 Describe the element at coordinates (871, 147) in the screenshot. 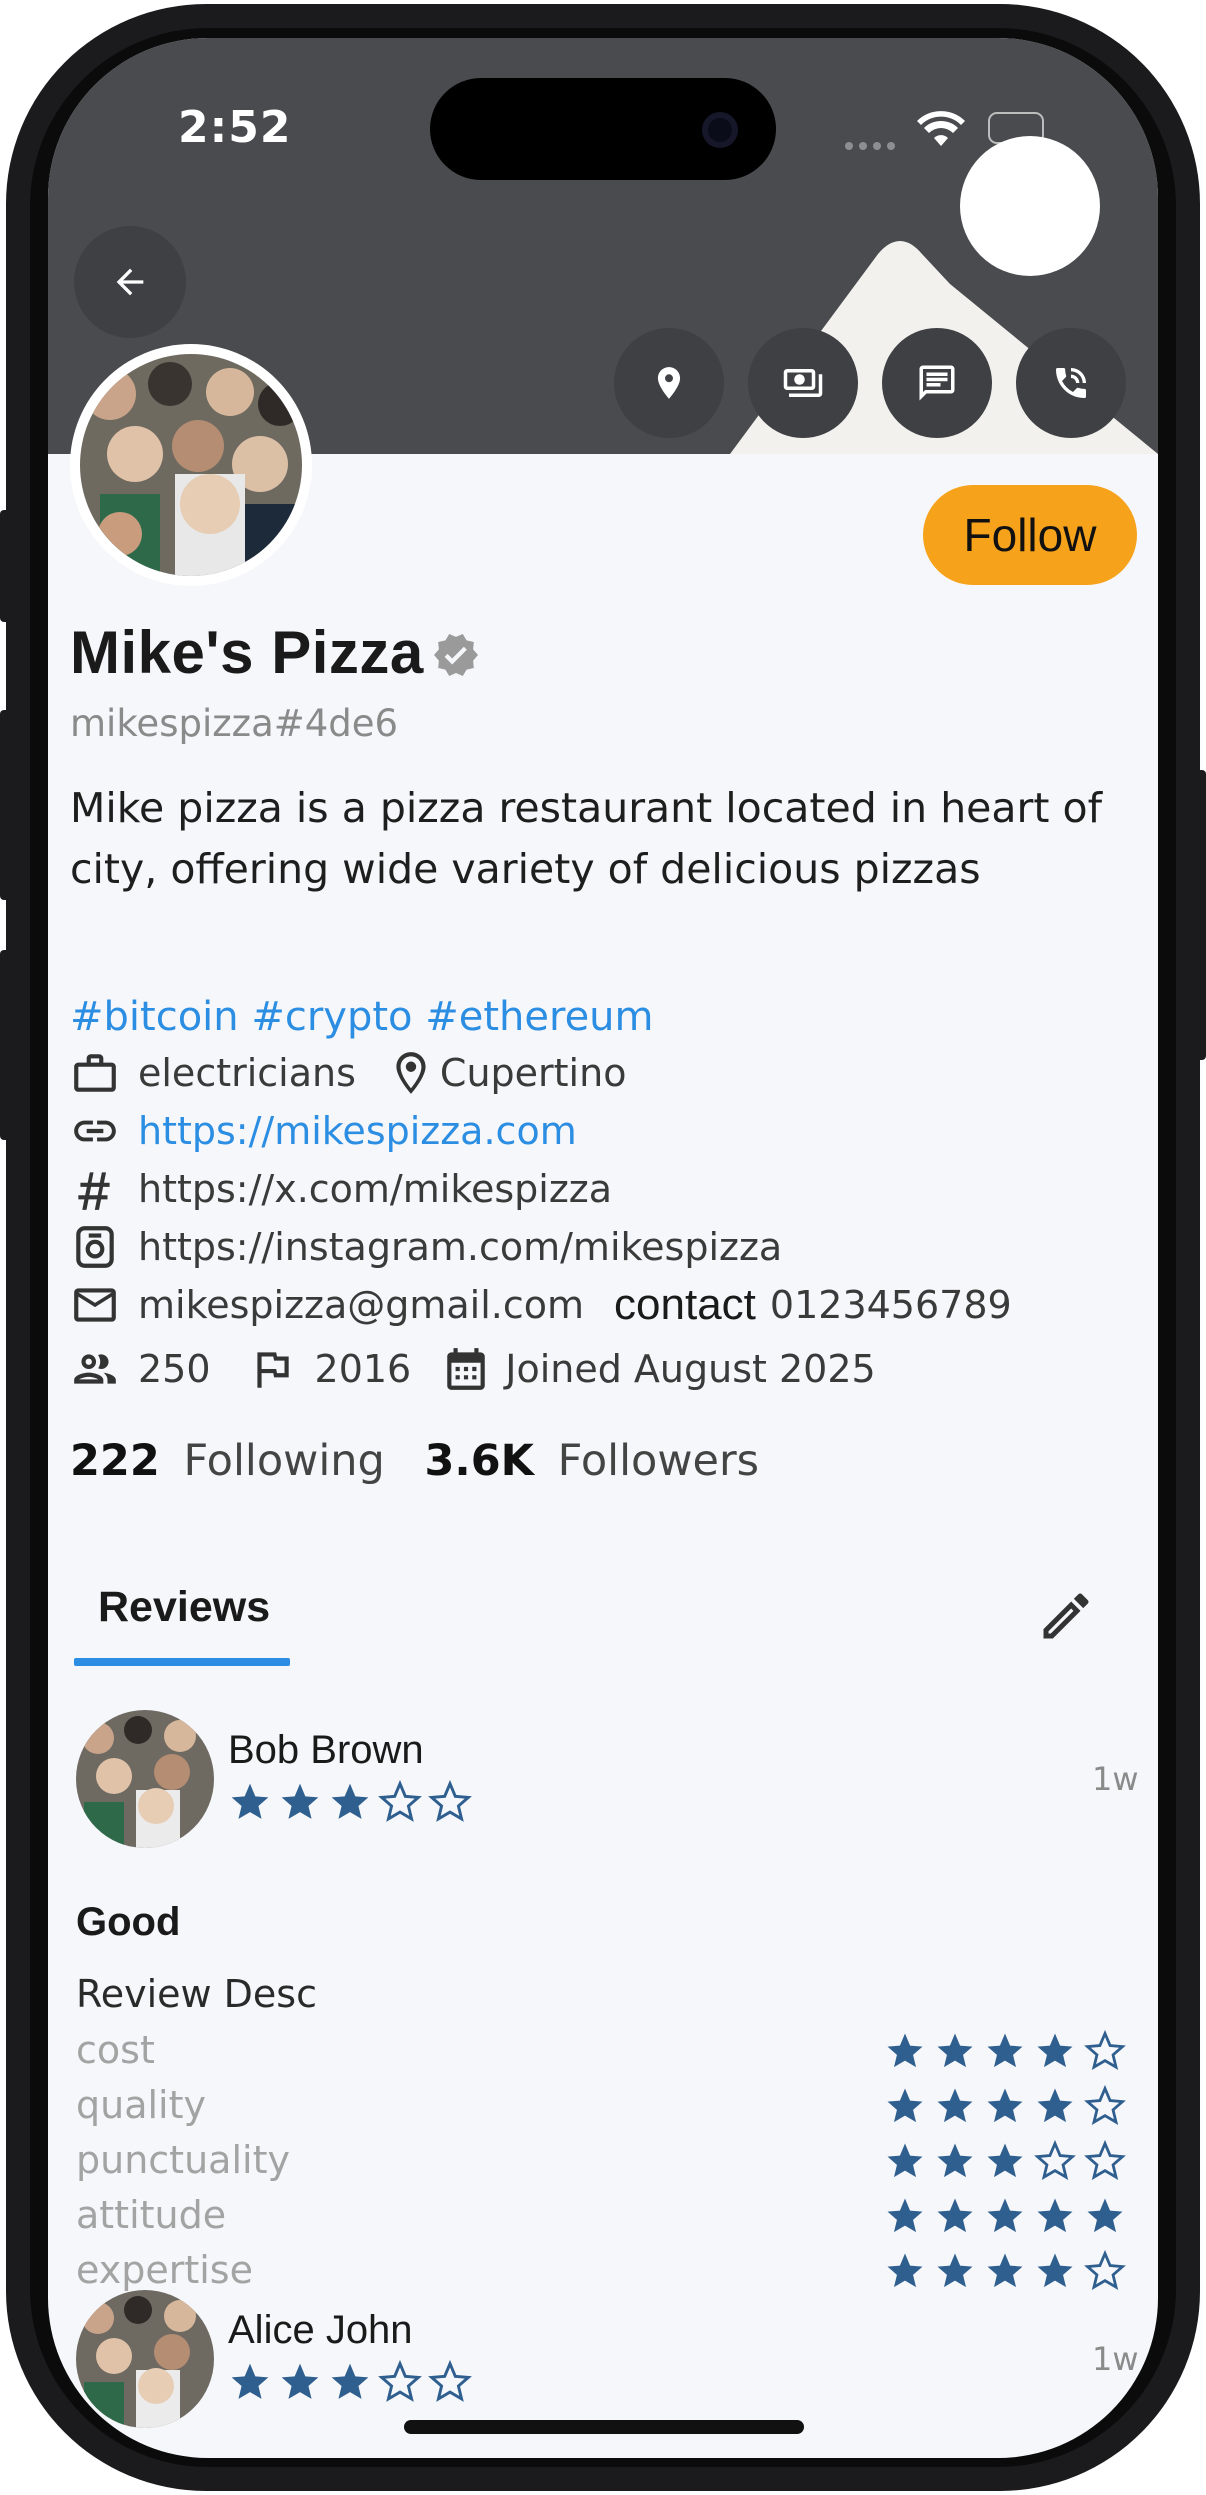

I see `signal-icon` at that location.